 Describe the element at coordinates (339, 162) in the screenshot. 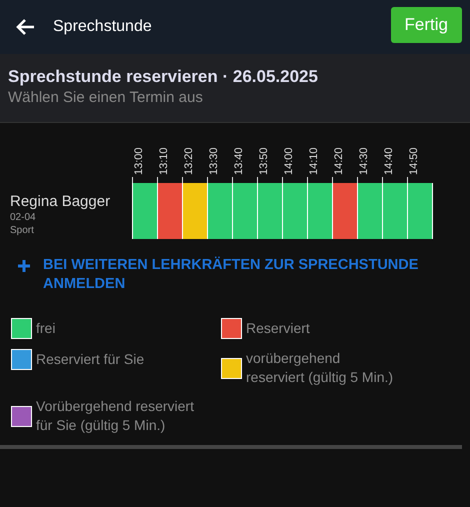

I see `time-label: 14:20` at that location.